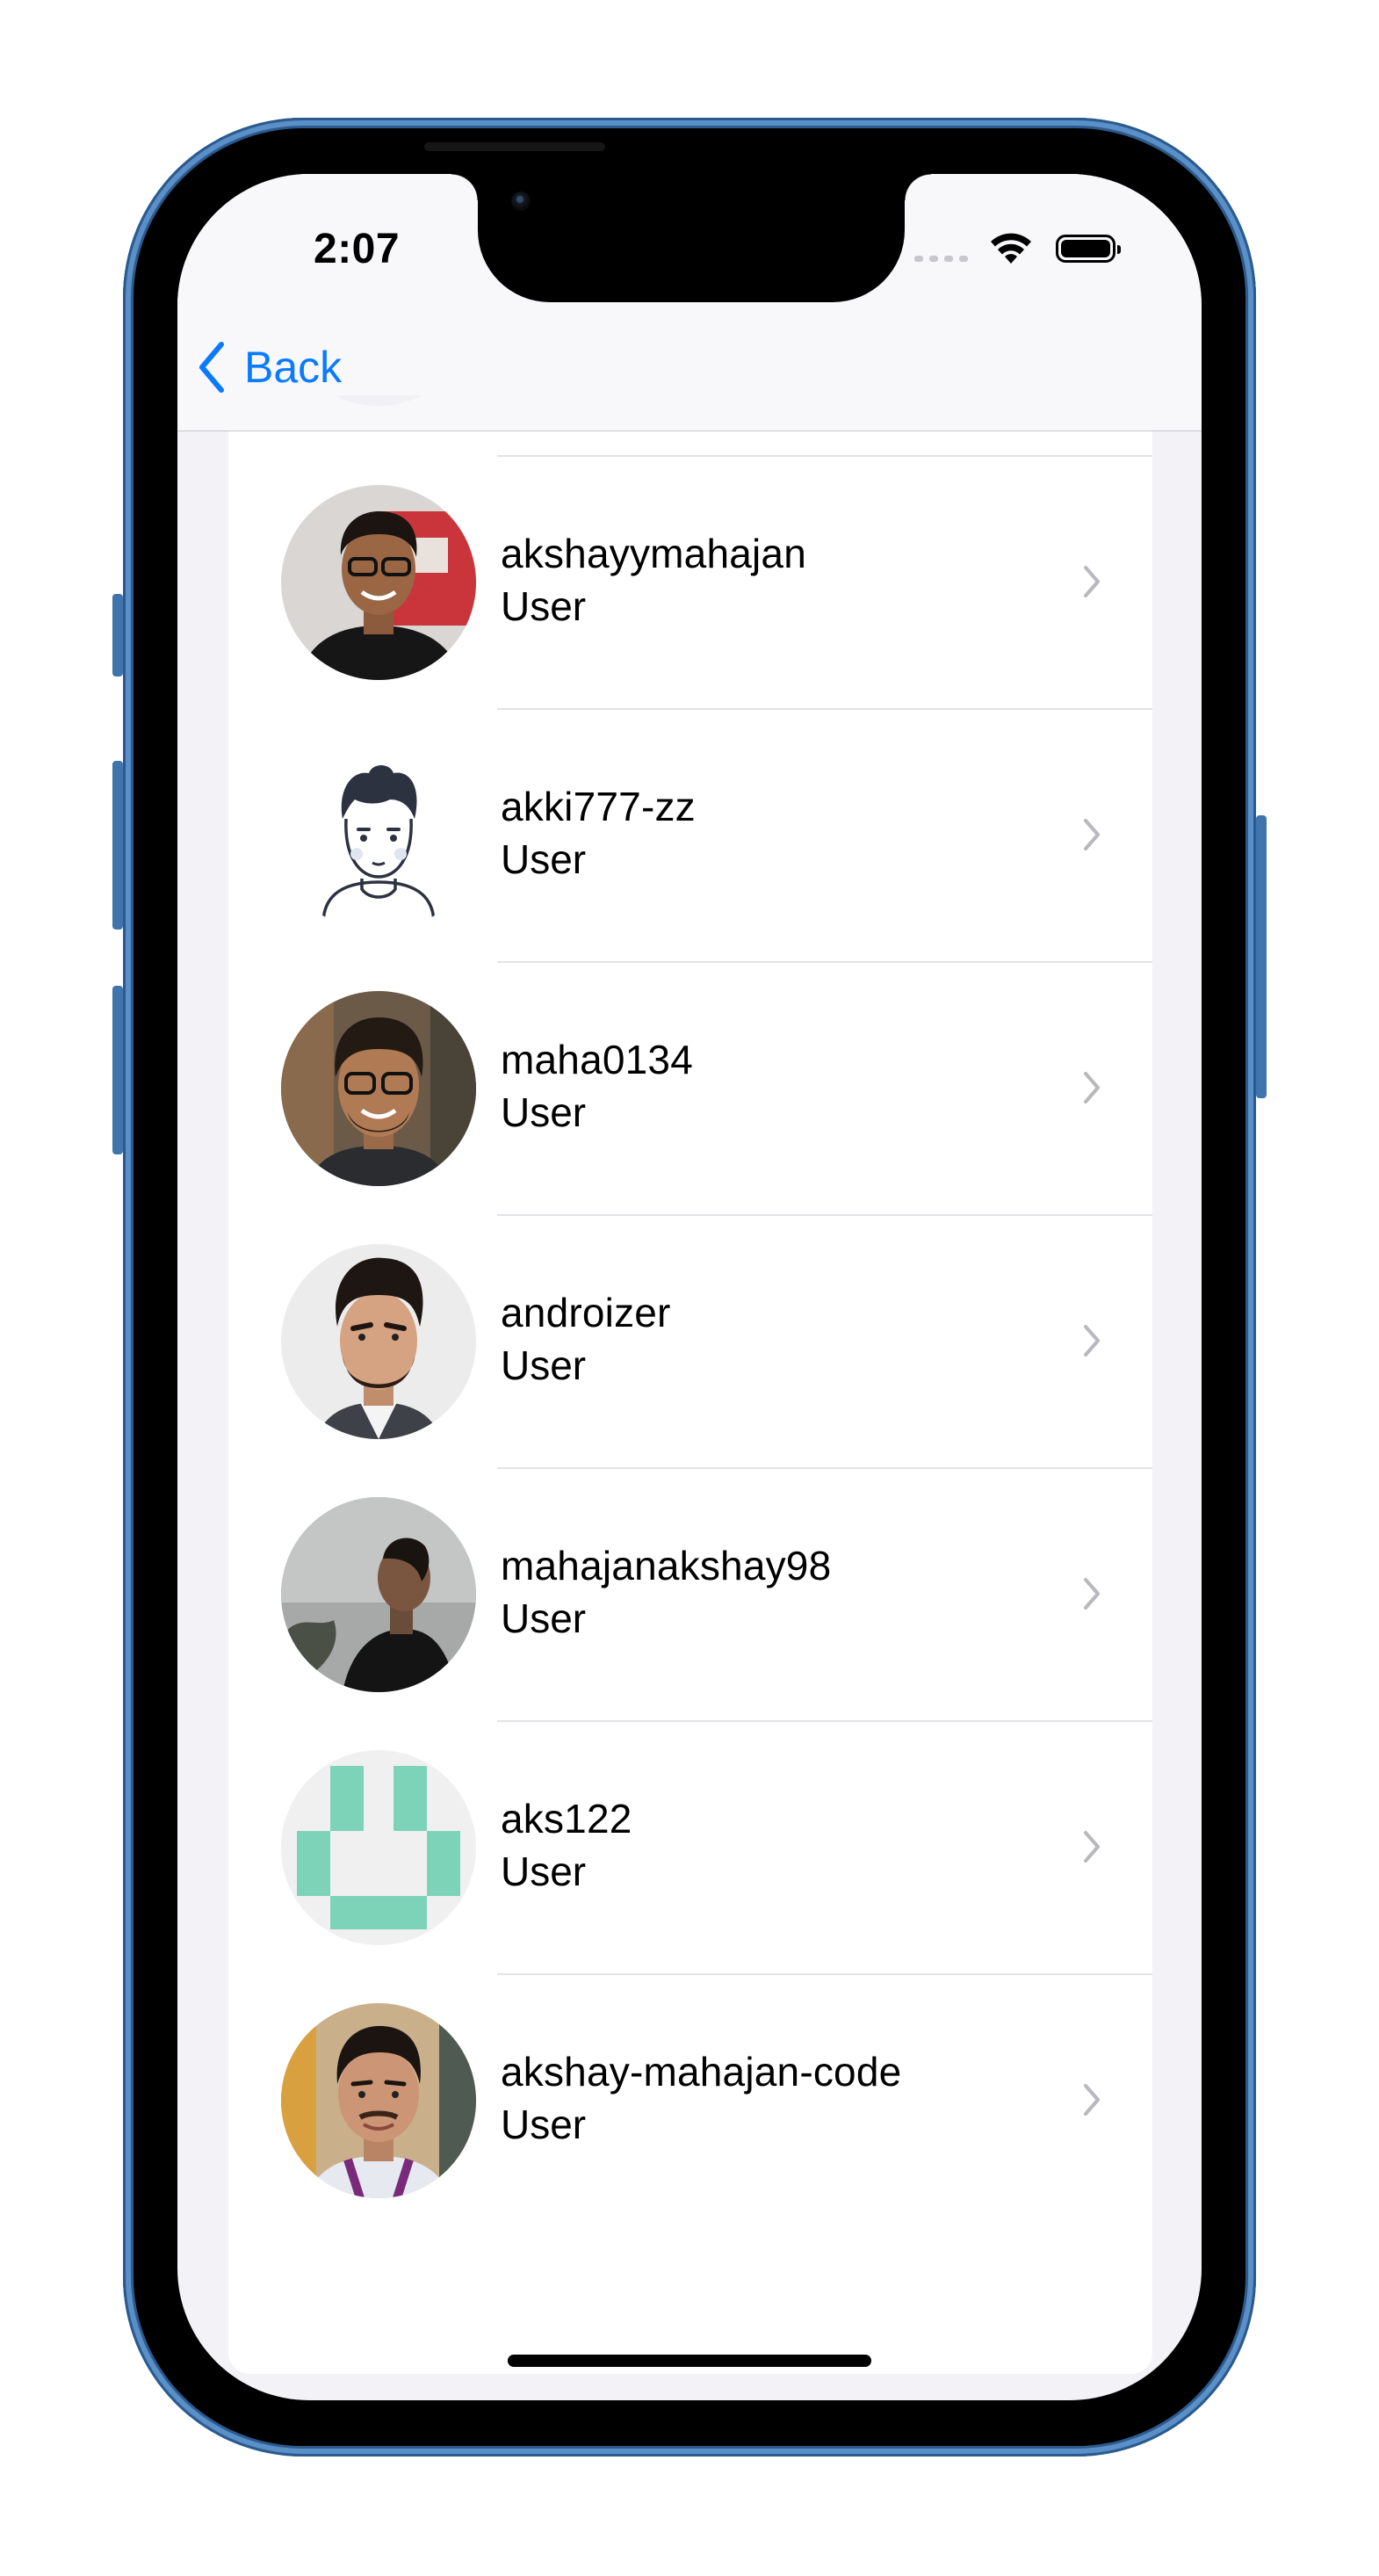 The height and width of the screenshot is (2576, 1379). What do you see at coordinates (293, 367) in the screenshot?
I see `back-label: Back` at bounding box center [293, 367].